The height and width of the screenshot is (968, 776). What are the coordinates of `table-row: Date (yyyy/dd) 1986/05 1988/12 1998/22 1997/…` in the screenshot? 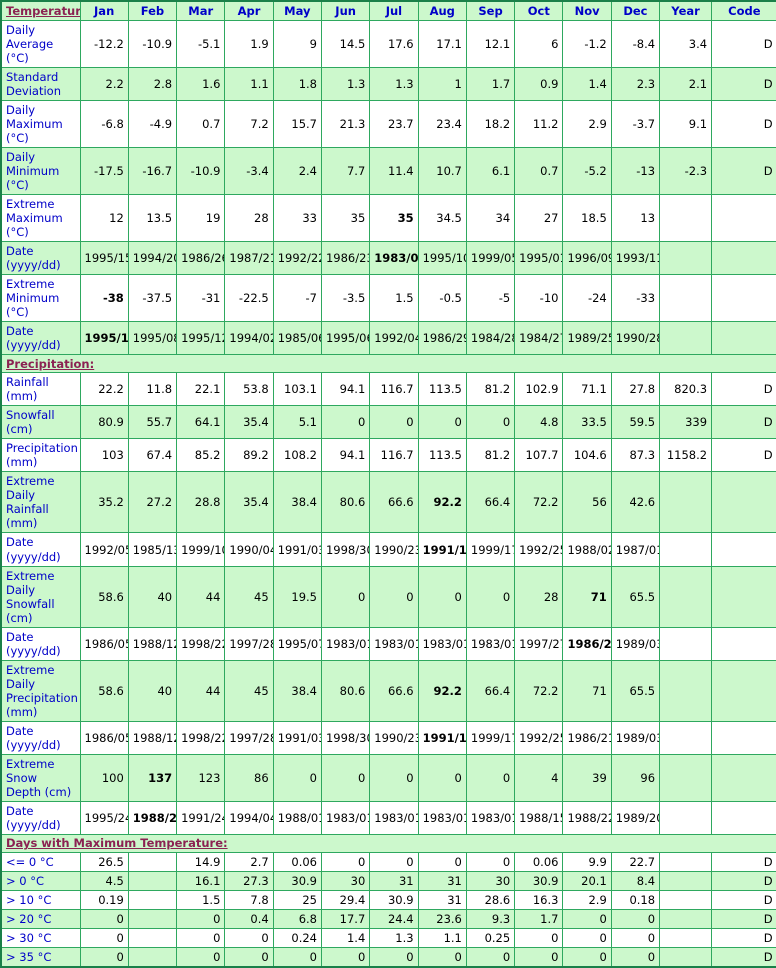 It's located at (388, 643).